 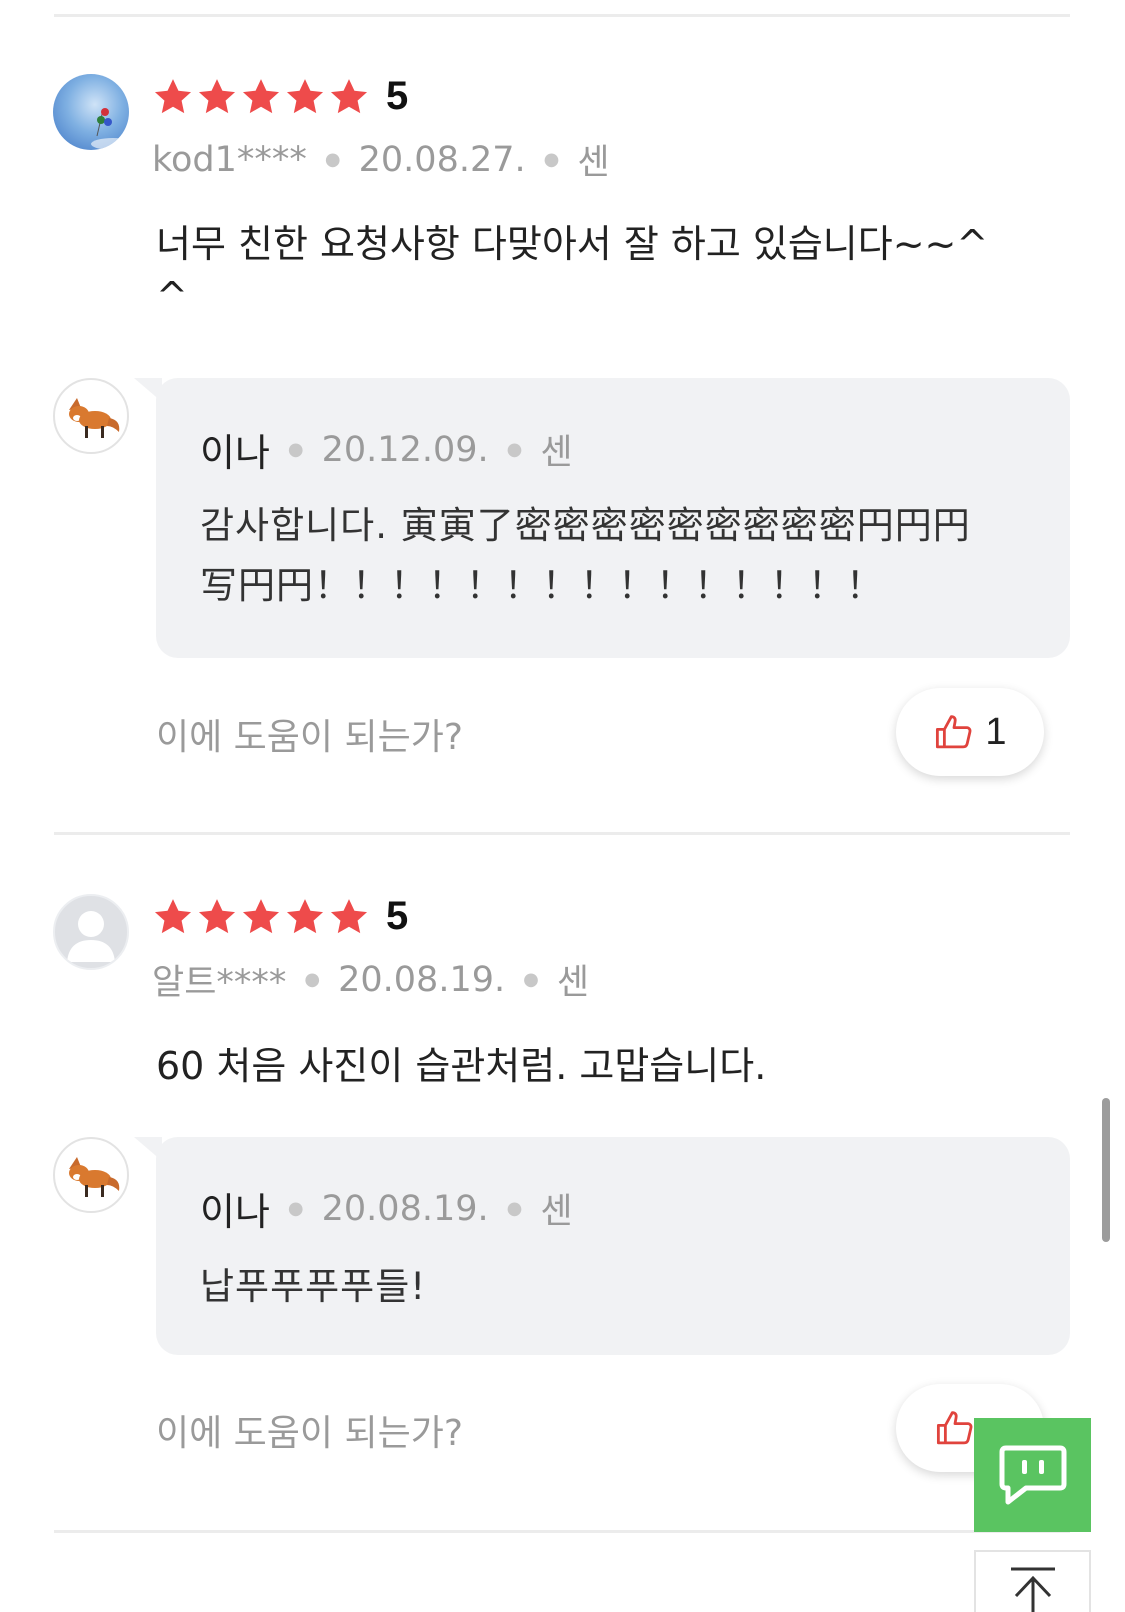 What do you see at coordinates (602, 1246) in the screenshot?
I see `owner-reply: 이나 ● 20.08.19. ● 센 납푸푸푸푸들!` at bounding box center [602, 1246].